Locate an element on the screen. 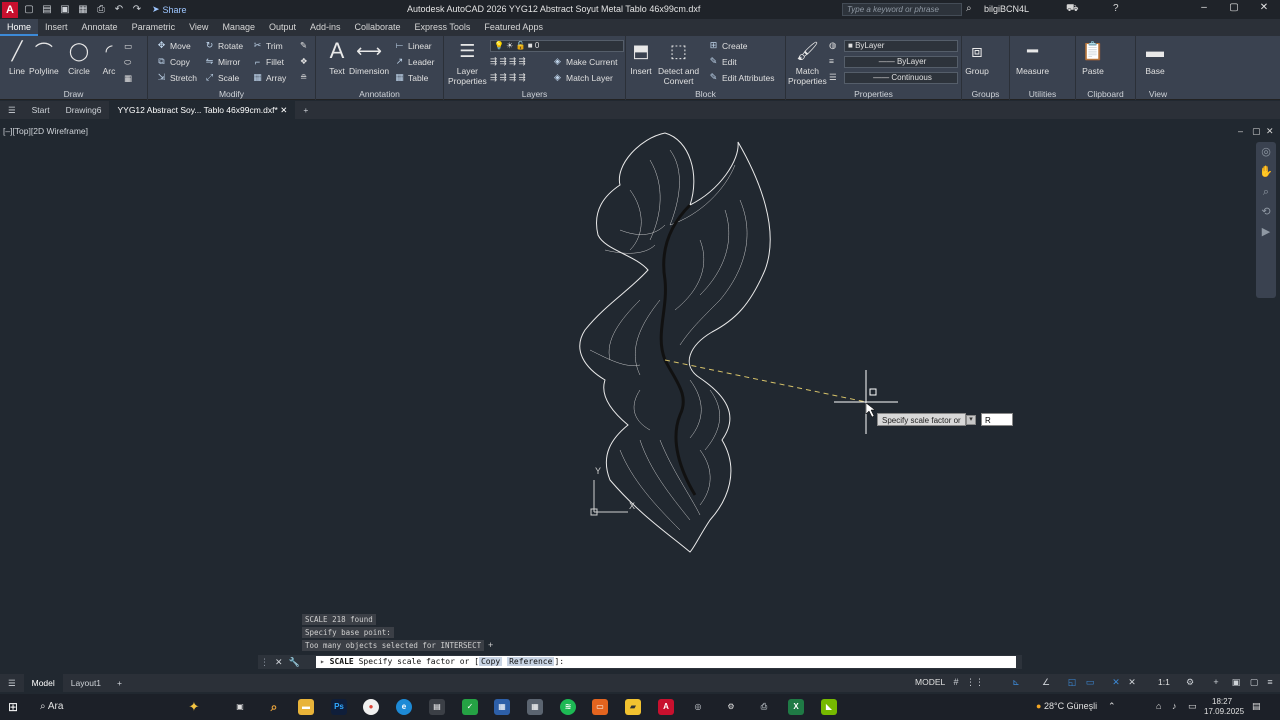 The width and height of the screenshot is (1280, 720). lineweight-dropdown: —— ByLayer is located at coordinates (901, 62).